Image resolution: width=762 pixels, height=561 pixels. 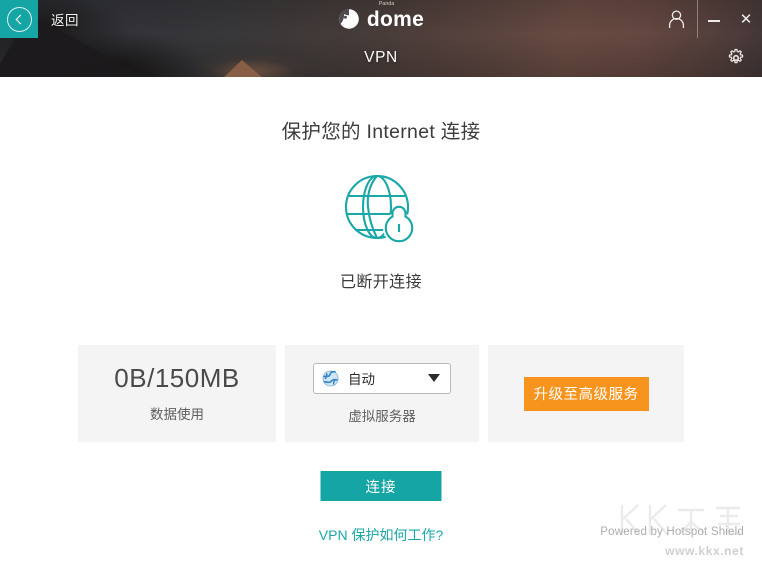 What do you see at coordinates (65, 20) in the screenshot?
I see `back-label: 返回` at bounding box center [65, 20].